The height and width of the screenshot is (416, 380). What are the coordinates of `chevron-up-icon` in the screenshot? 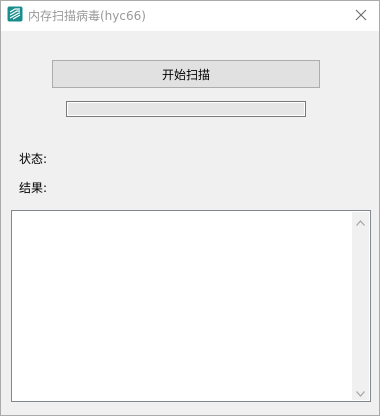 It's located at (360, 220).